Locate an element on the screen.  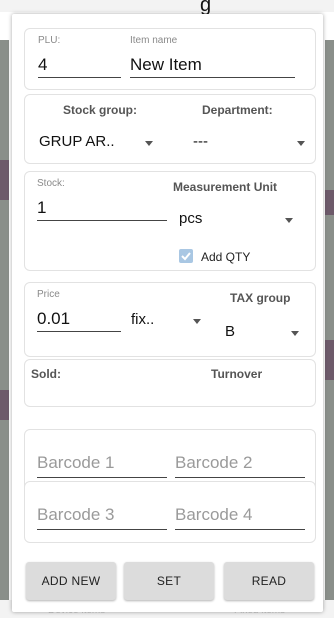
item-name-input: New Item is located at coordinates (166, 65).